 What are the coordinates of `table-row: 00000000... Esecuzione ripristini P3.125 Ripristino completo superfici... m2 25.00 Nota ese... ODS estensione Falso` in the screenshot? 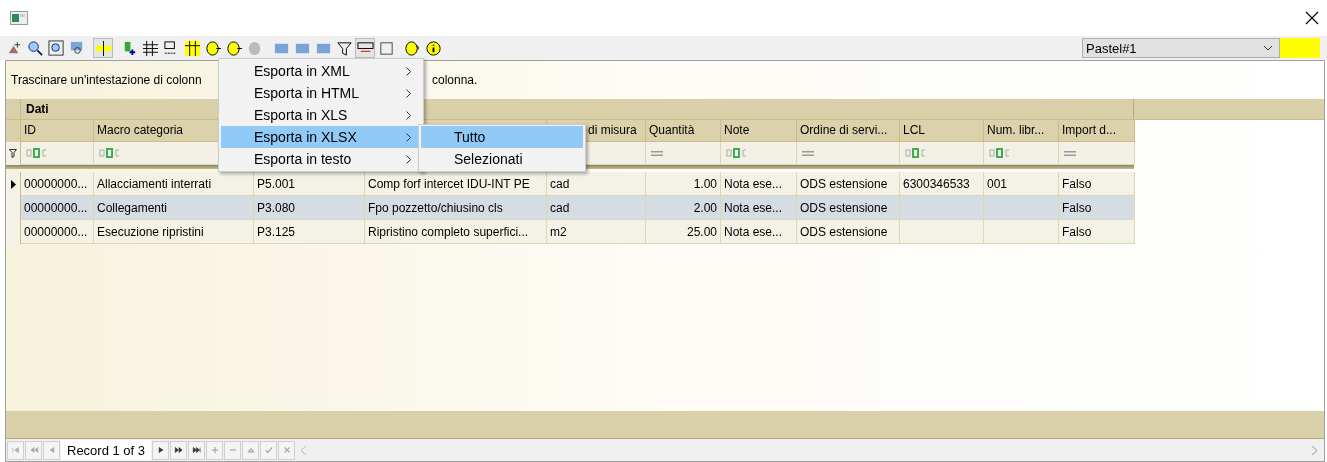 It's located at (570, 232).